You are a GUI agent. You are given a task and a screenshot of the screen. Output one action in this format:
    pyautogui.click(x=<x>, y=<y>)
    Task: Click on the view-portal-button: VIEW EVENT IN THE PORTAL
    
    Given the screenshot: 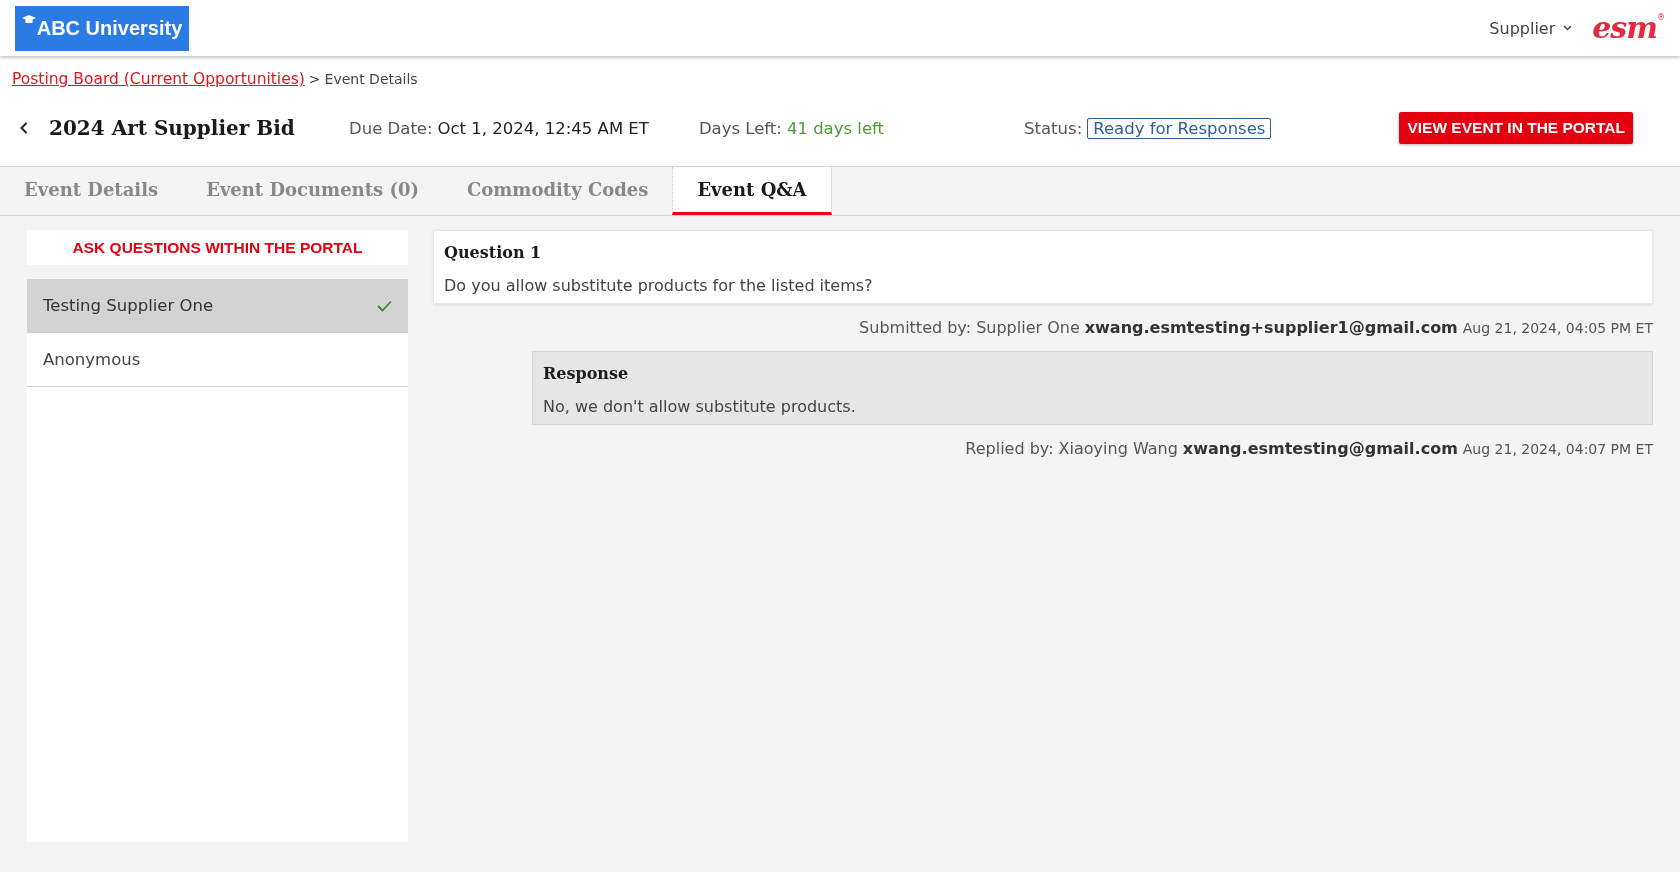 What is the action you would take?
    pyautogui.click(x=1516, y=128)
    